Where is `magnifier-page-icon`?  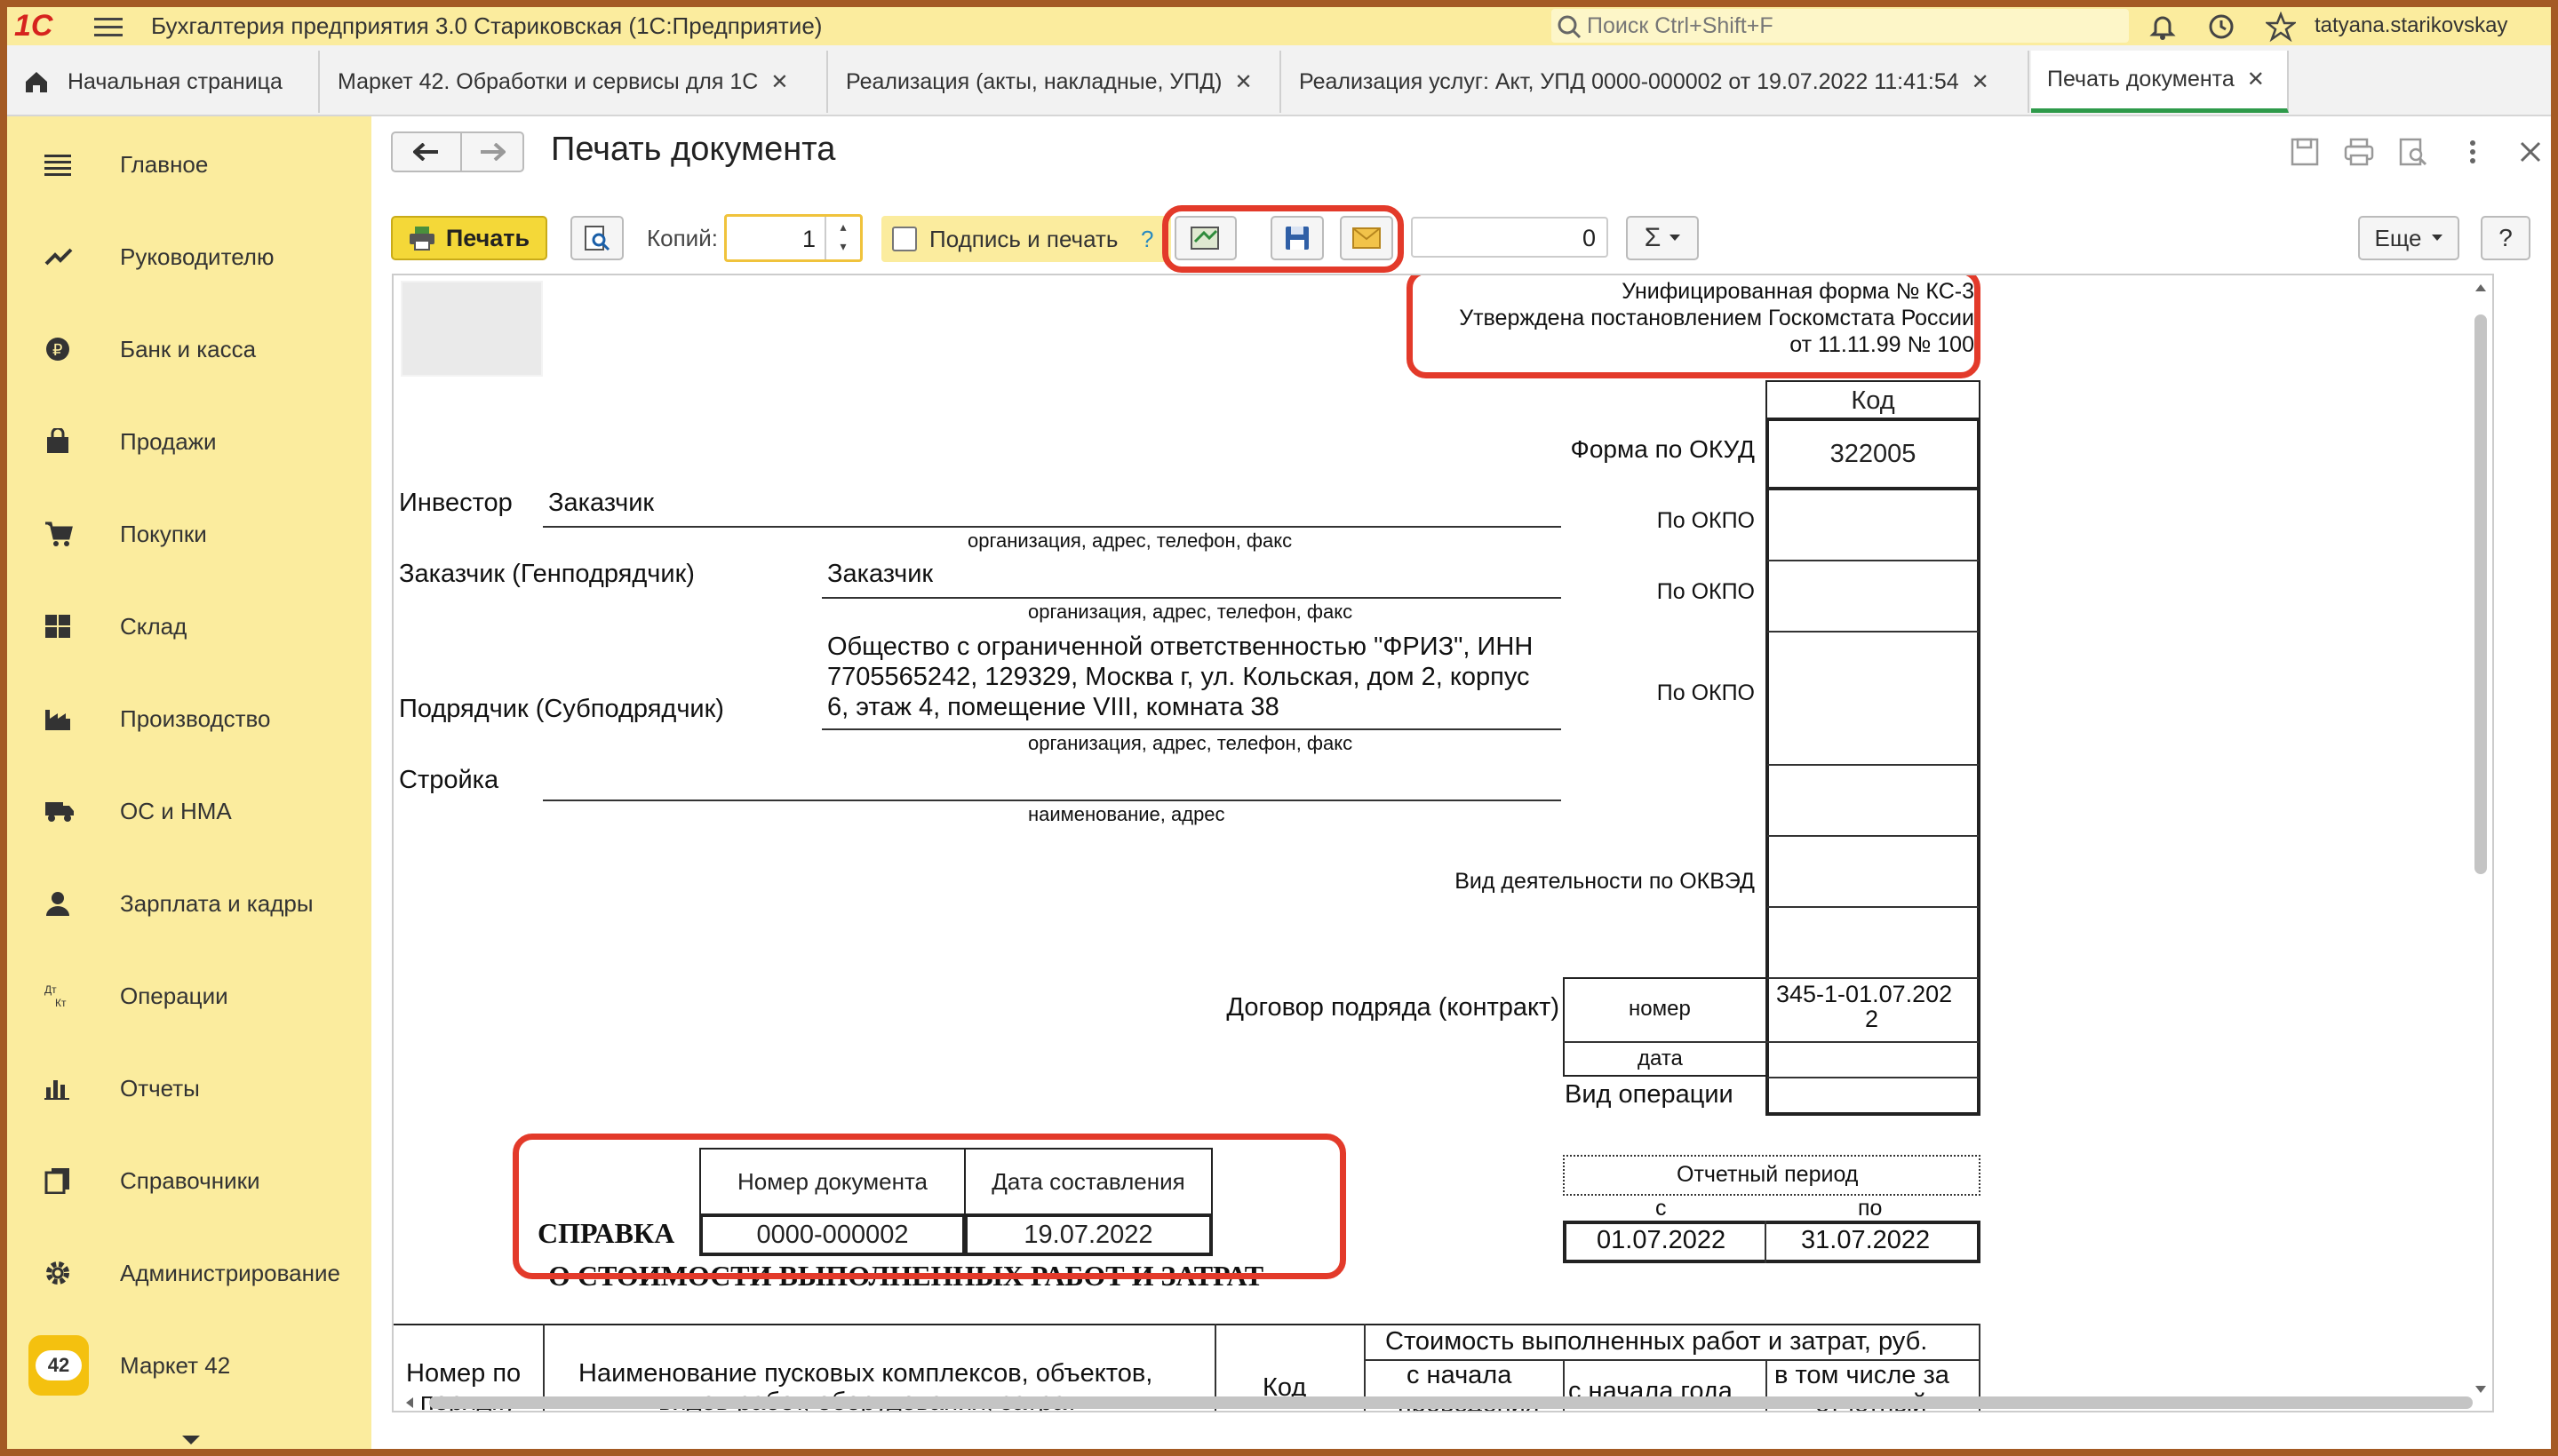
magnifier-page-icon is located at coordinates (597, 238).